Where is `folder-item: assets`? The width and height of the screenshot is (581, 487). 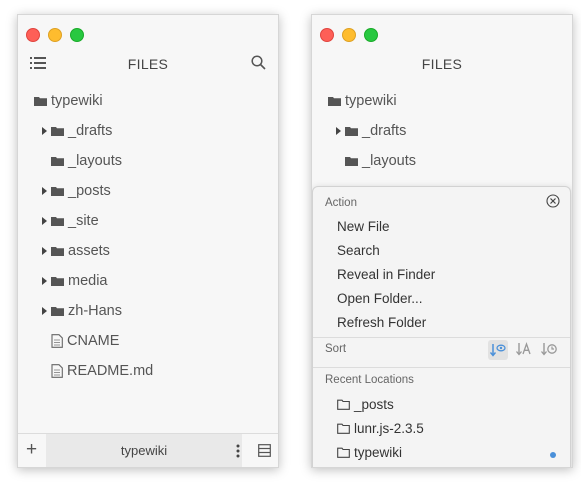 folder-item: assets is located at coordinates (76, 251).